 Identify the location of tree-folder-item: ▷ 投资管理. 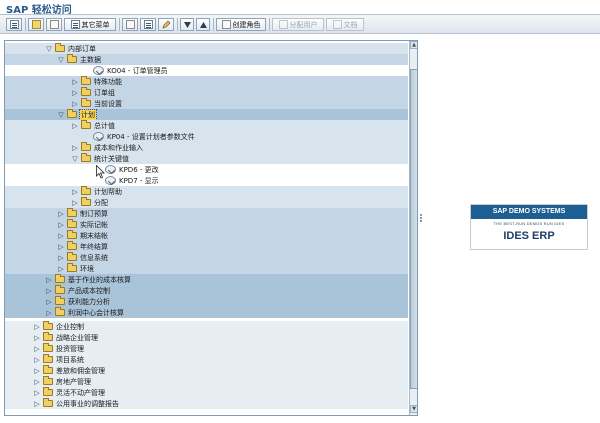
(206, 348).